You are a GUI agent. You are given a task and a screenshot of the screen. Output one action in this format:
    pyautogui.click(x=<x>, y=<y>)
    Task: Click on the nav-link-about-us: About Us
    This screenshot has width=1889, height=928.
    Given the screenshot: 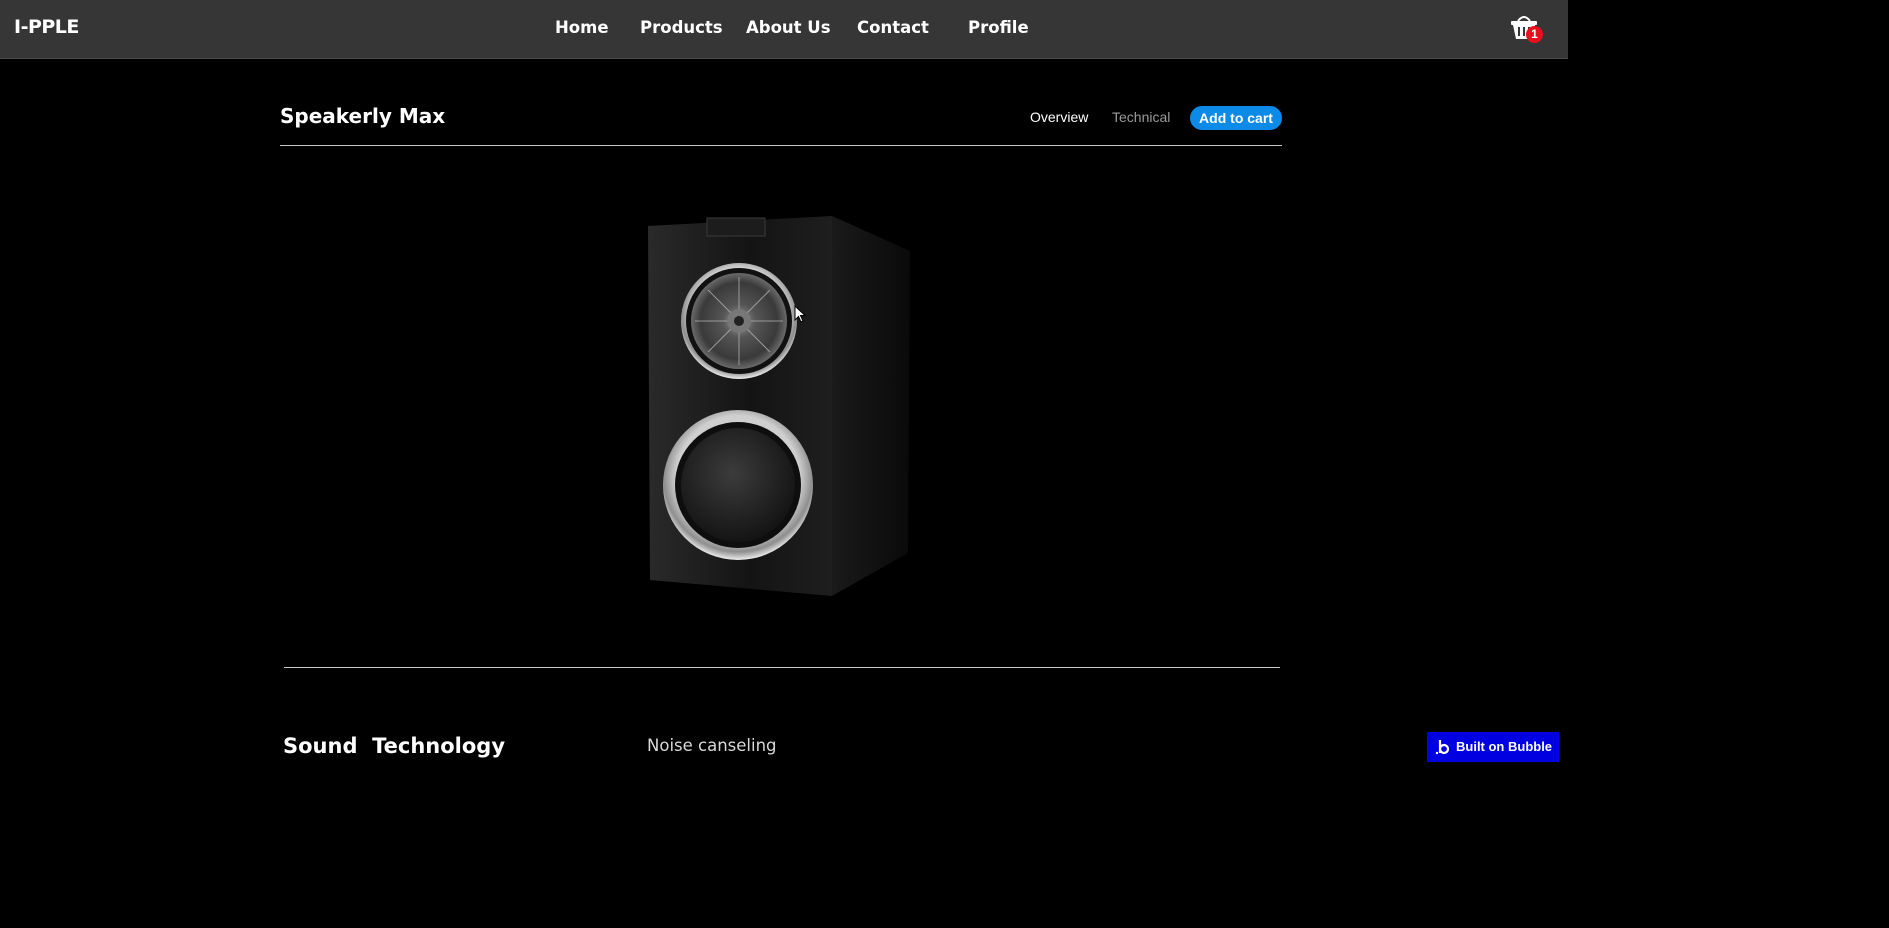 What is the action you would take?
    pyautogui.click(x=788, y=27)
    